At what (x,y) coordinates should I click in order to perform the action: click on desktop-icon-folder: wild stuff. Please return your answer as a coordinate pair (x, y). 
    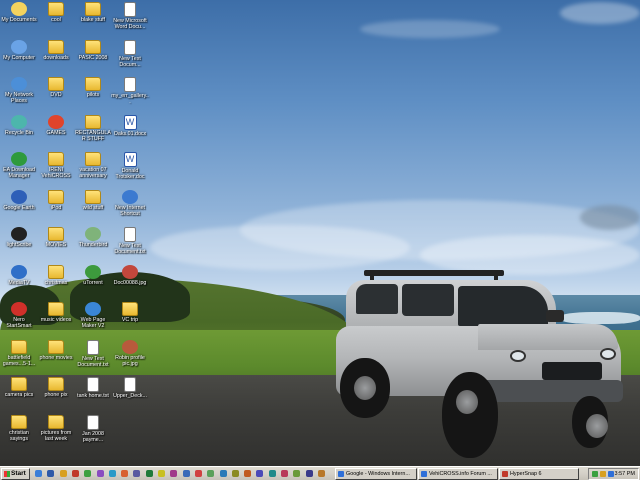
    Looking at the image, I should click on (93, 200).